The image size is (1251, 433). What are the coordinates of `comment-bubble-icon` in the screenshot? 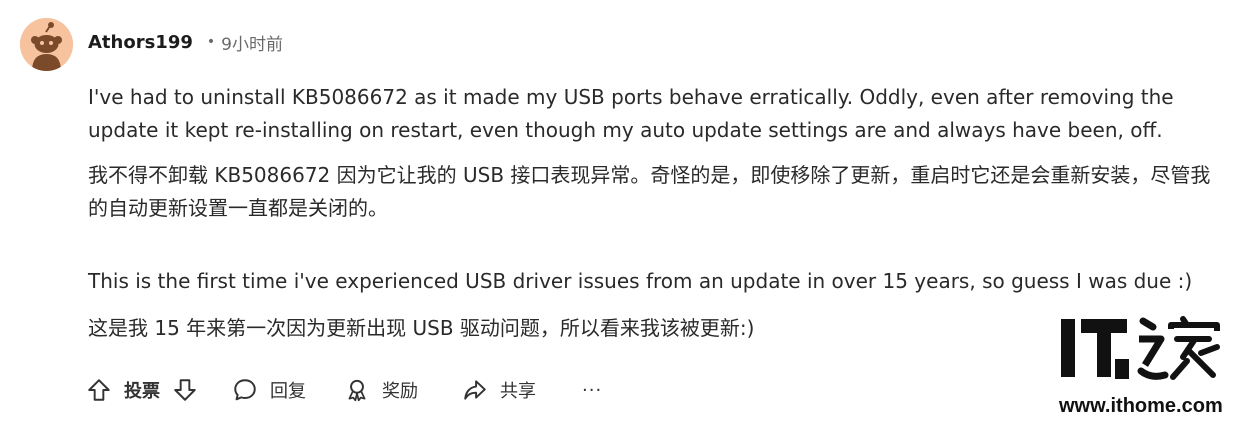 It's located at (245, 390).